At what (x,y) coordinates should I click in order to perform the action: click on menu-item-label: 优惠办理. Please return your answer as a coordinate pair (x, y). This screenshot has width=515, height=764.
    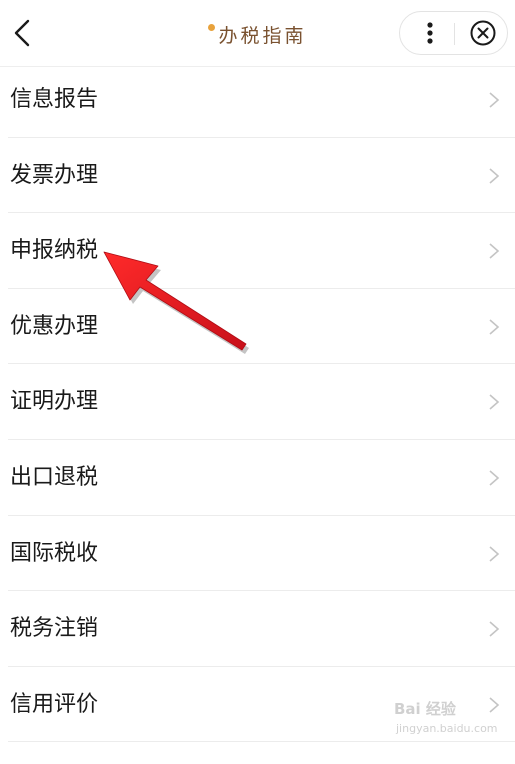
    Looking at the image, I should click on (54, 326).